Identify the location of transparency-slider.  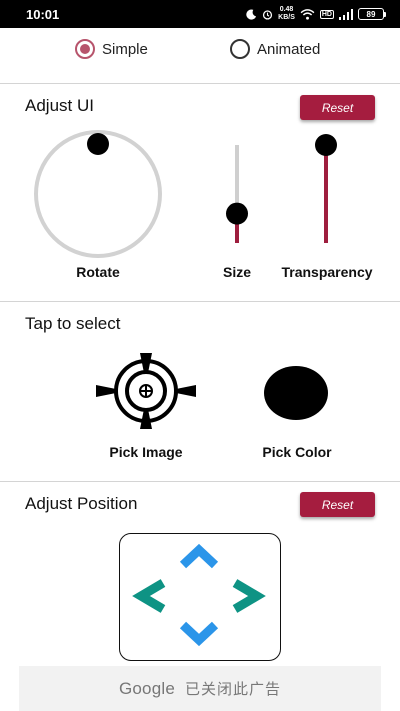
(326, 188).